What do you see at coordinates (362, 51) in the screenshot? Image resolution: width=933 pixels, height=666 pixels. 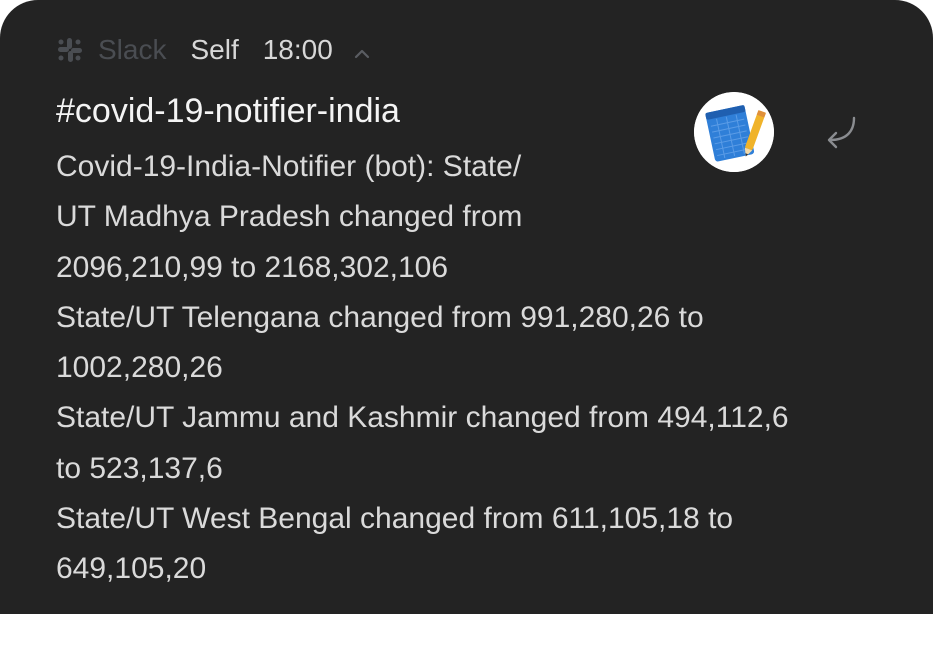 I see `chevron-up-icon` at bounding box center [362, 51].